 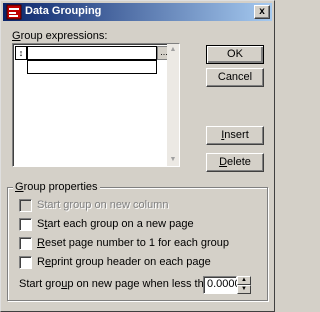 What do you see at coordinates (173, 50) in the screenshot?
I see `scroll-up-icon: ▲` at bounding box center [173, 50].